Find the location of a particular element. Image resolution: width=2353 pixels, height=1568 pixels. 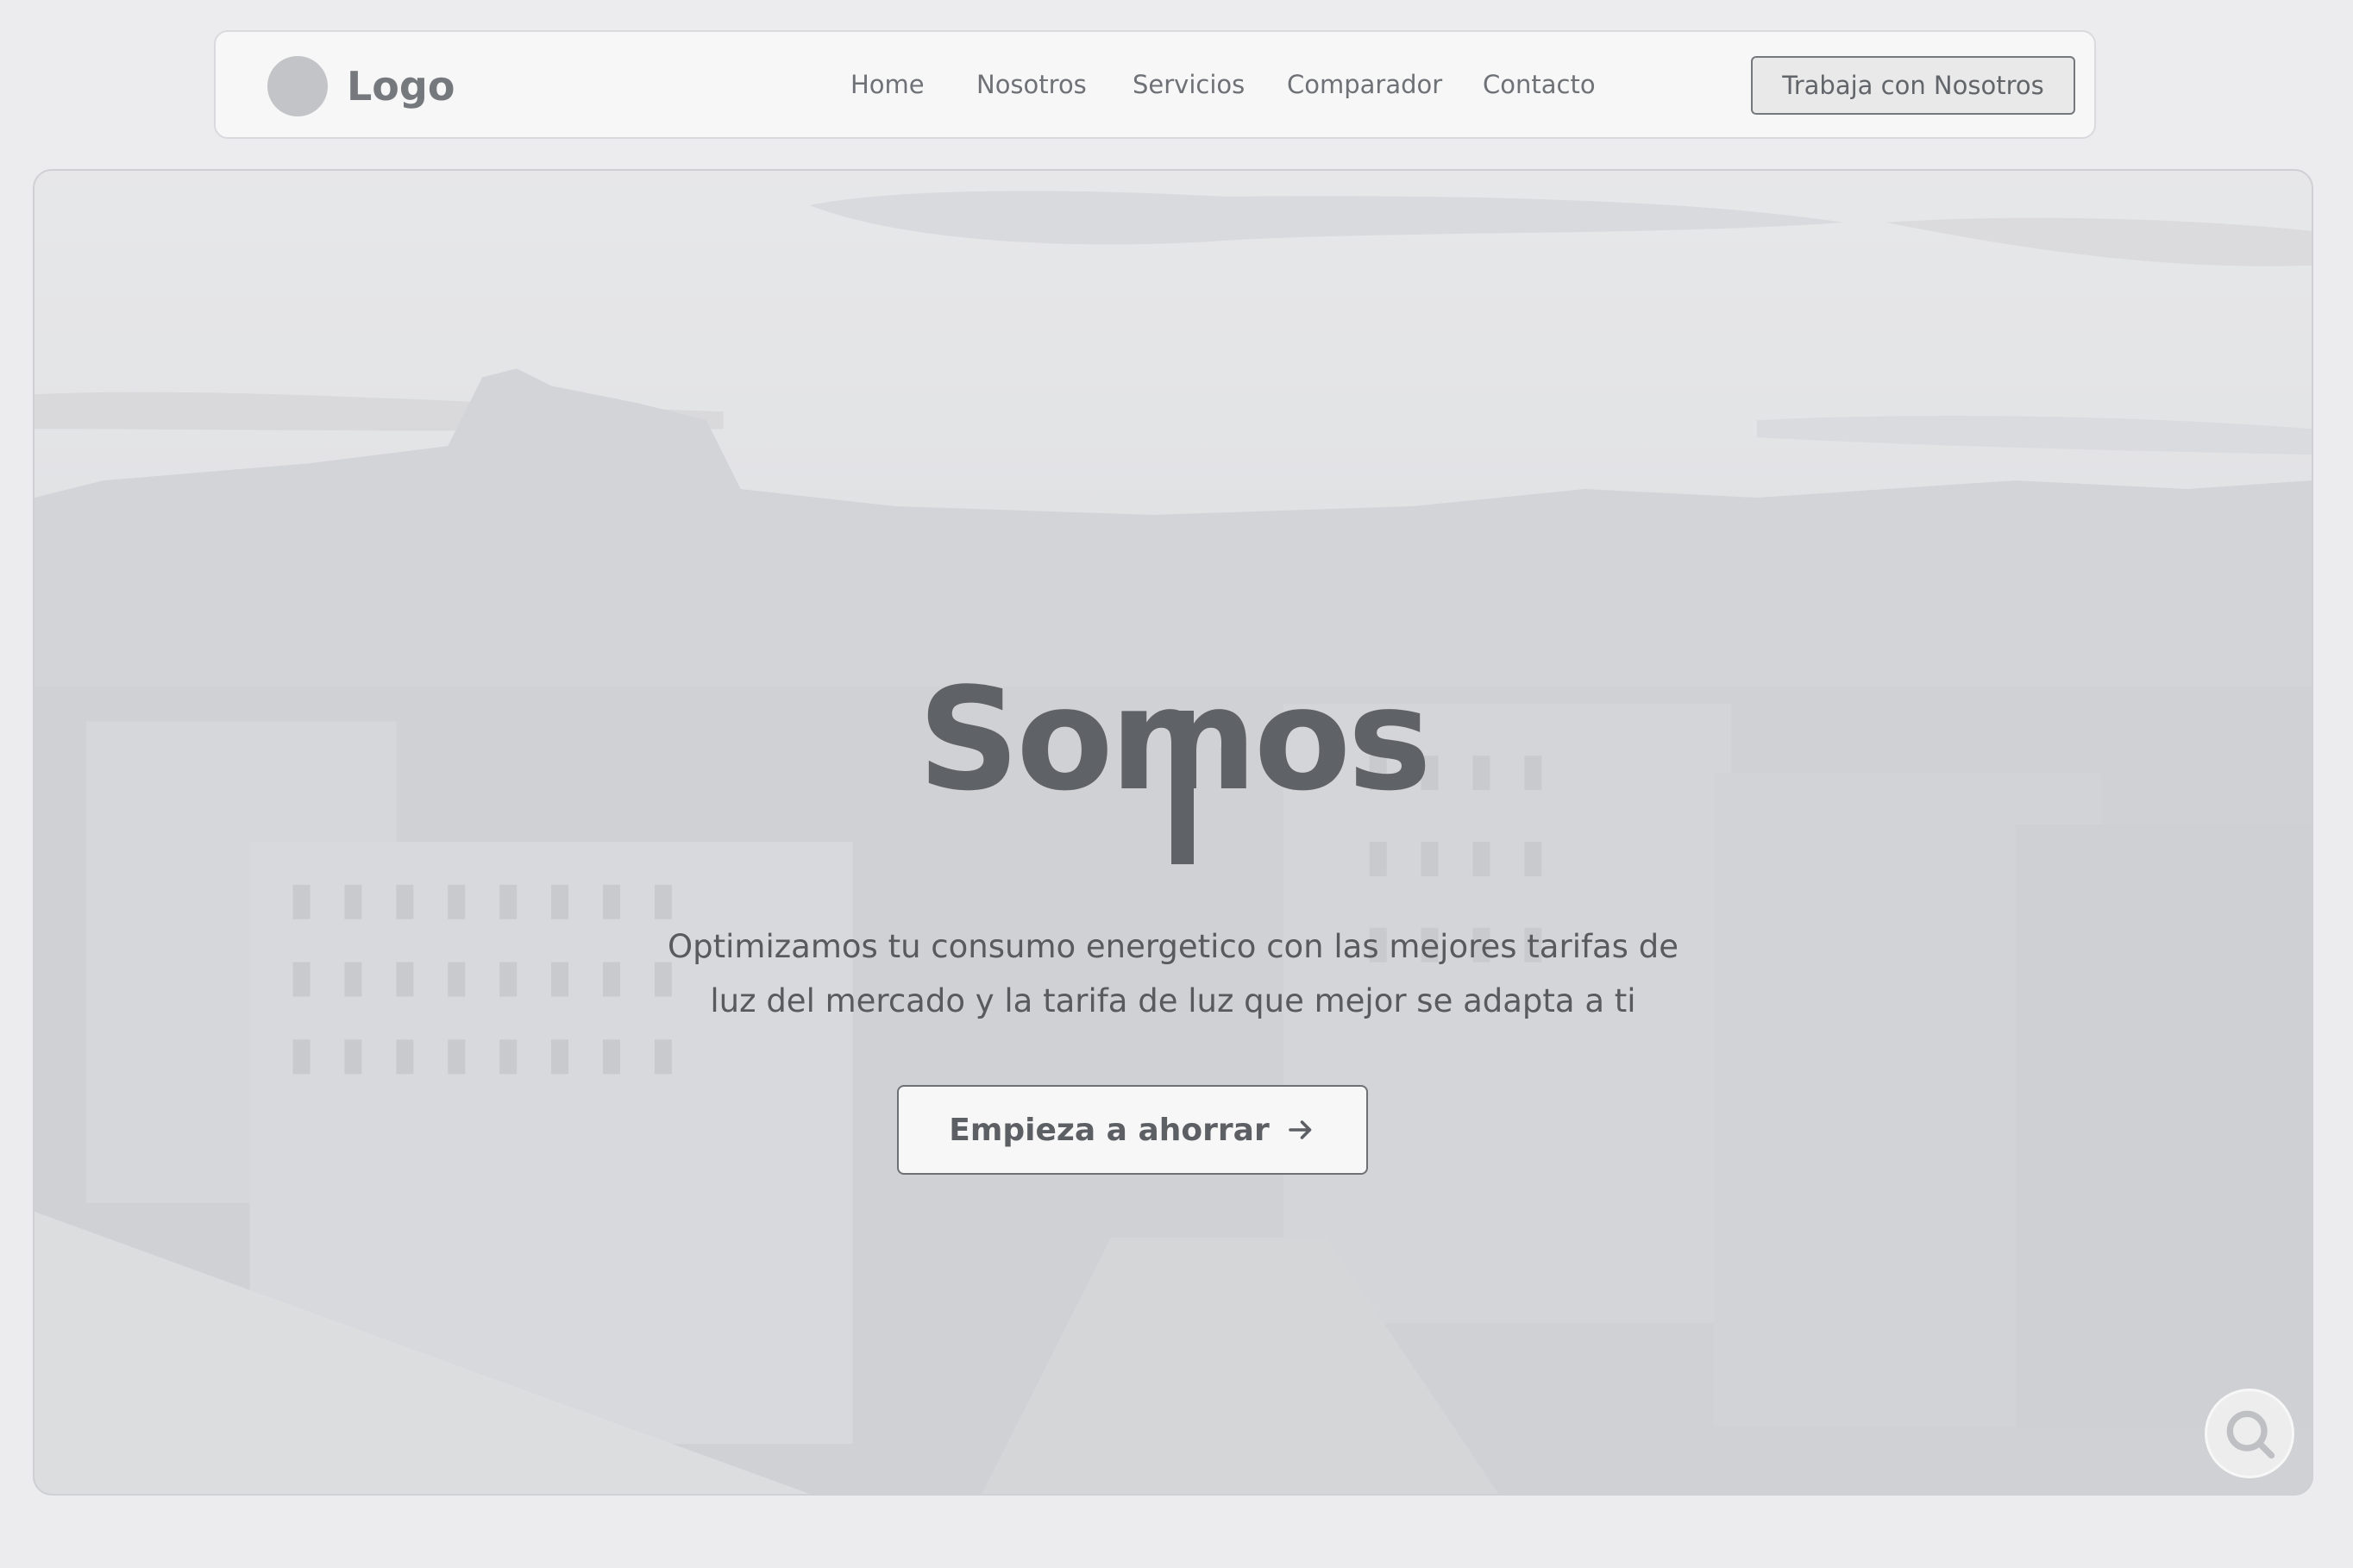

search-floating-button is located at coordinates (2249, 1433).